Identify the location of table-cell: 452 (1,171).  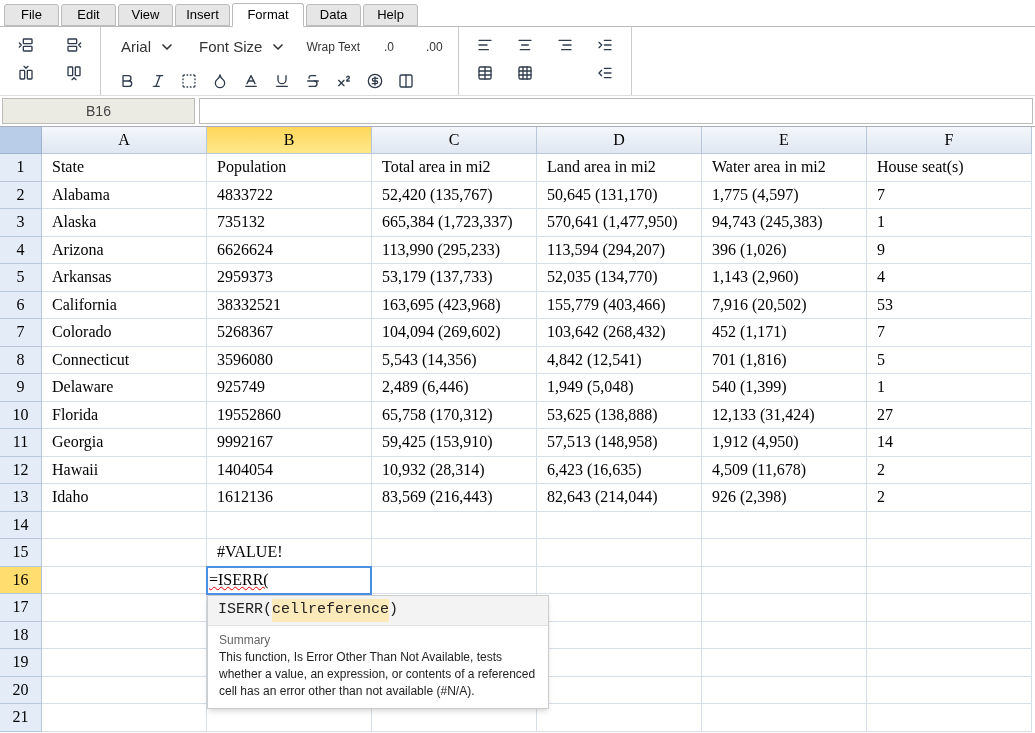
(784, 333).